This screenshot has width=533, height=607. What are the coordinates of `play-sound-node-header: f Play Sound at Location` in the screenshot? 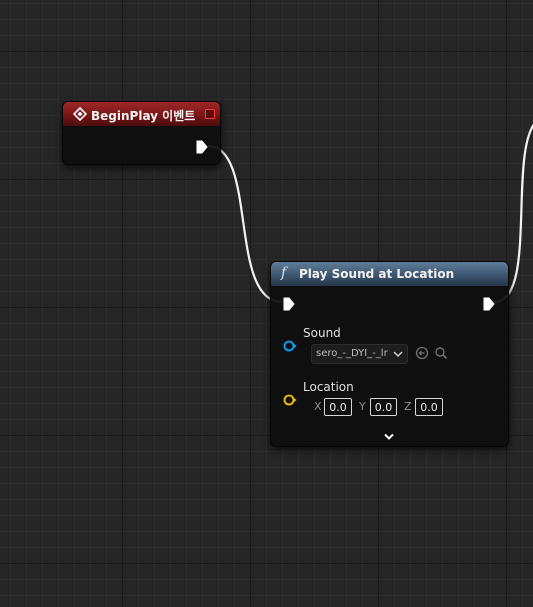 It's located at (389, 274).